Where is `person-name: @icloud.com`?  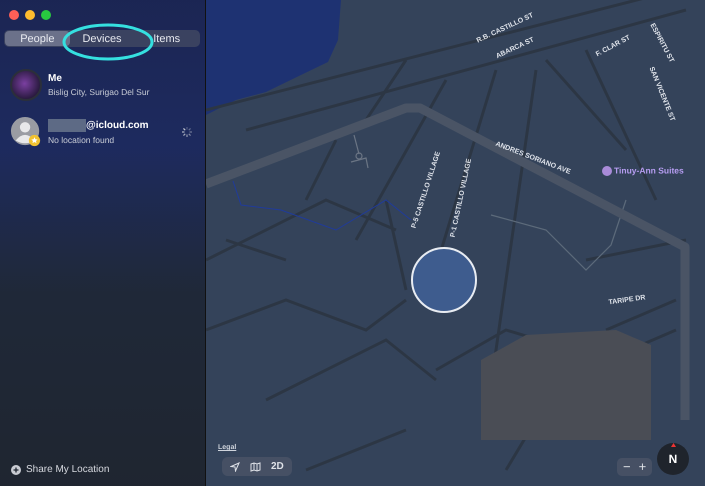 person-name: @icloud.com is located at coordinates (117, 125).